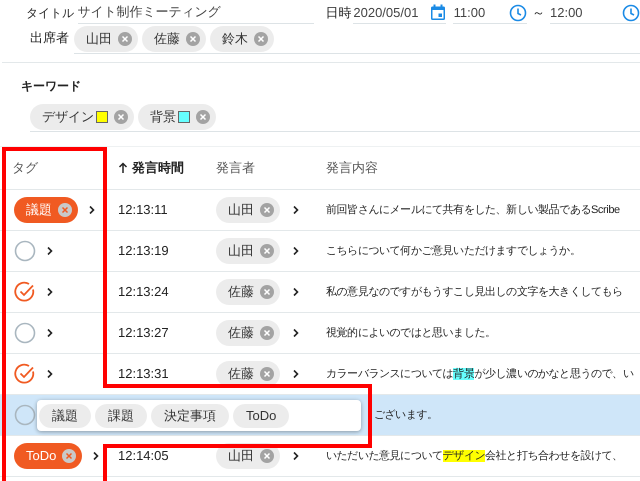 The image size is (640, 481). What do you see at coordinates (121, 416) in the screenshot?
I see `tag-option: 課題` at bounding box center [121, 416].